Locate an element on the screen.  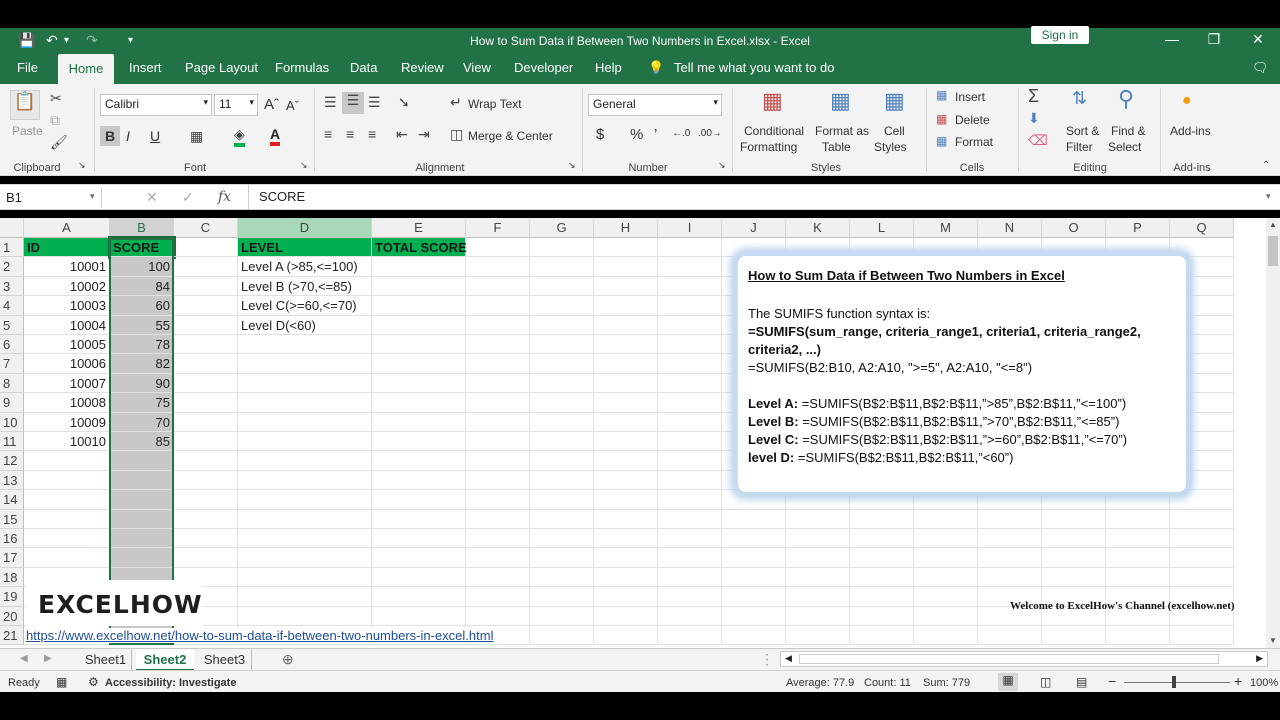
cell-styles-icon: ▦ is located at coordinates (894, 101).